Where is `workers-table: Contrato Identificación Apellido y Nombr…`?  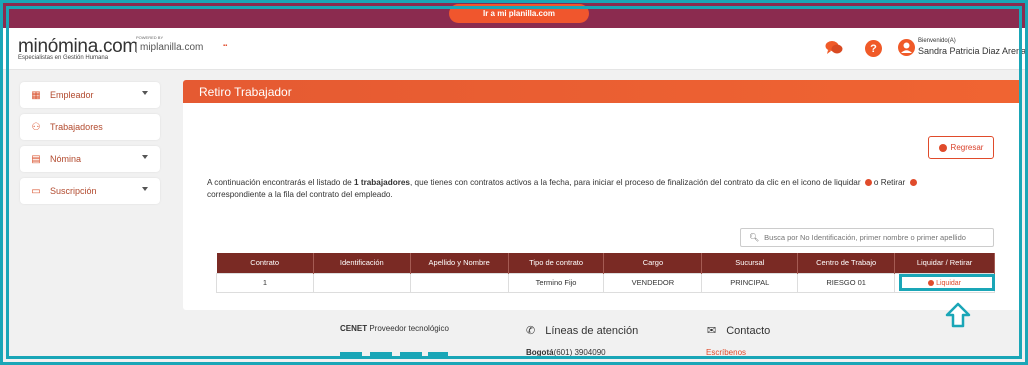 workers-table: Contrato Identificación Apellido y Nombr… is located at coordinates (605, 273).